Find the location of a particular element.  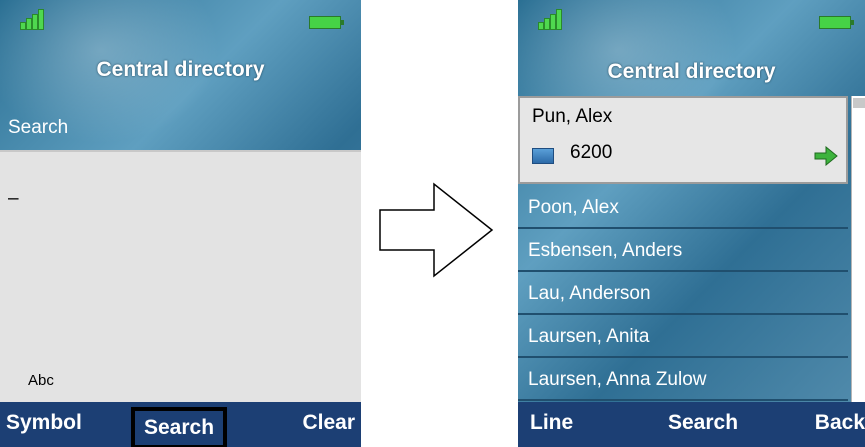

contact-name: Pun, Alex is located at coordinates (572, 116).